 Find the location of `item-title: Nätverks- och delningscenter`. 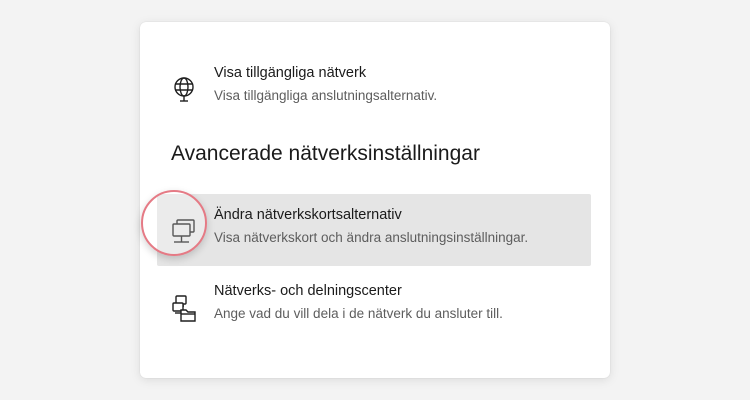

item-title: Nätverks- och delningscenter is located at coordinates (308, 291).